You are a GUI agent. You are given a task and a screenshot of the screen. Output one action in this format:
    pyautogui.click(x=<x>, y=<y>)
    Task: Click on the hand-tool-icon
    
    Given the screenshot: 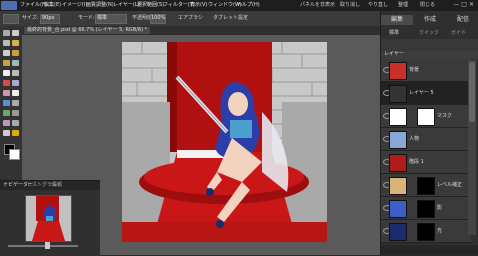 What is the action you would take?
    pyautogui.click(x=6, y=43)
    